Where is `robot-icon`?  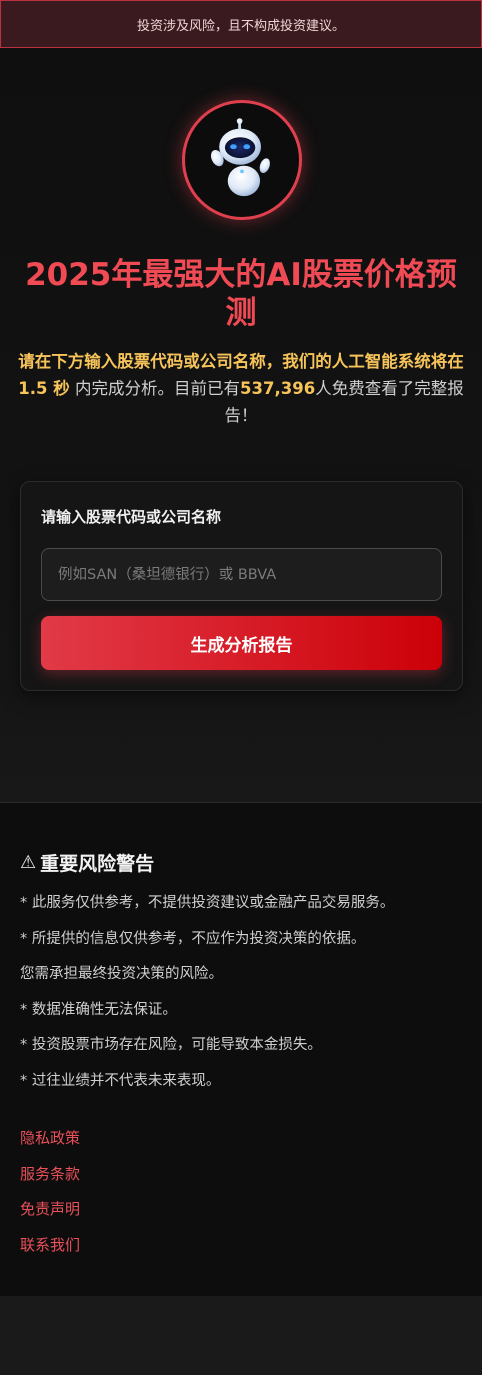 robot-icon is located at coordinates (240, 157).